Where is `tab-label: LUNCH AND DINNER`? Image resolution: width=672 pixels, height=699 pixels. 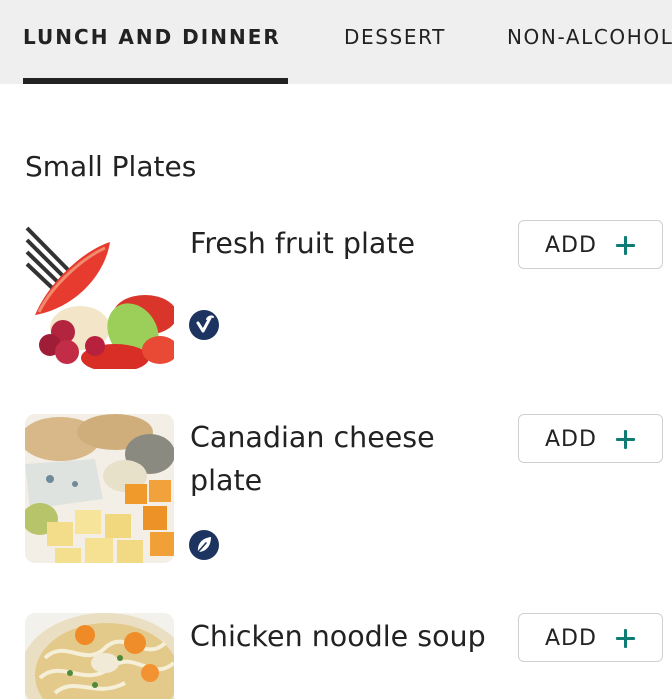
tab-label: LUNCH AND DINNER is located at coordinates (152, 37).